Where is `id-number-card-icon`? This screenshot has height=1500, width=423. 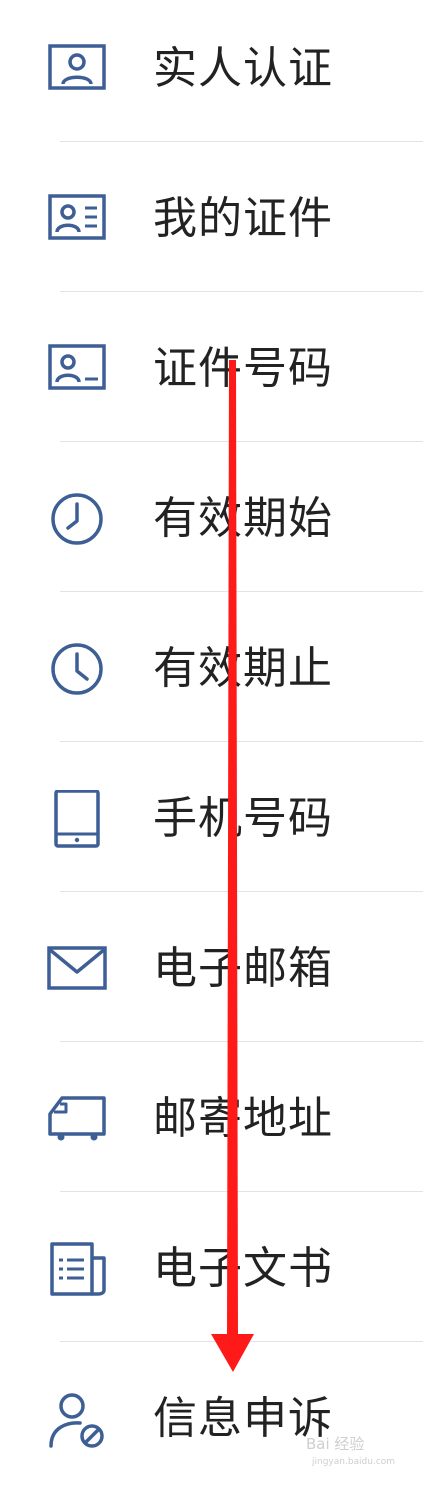
id-number-card-icon is located at coordinates (77, 367).